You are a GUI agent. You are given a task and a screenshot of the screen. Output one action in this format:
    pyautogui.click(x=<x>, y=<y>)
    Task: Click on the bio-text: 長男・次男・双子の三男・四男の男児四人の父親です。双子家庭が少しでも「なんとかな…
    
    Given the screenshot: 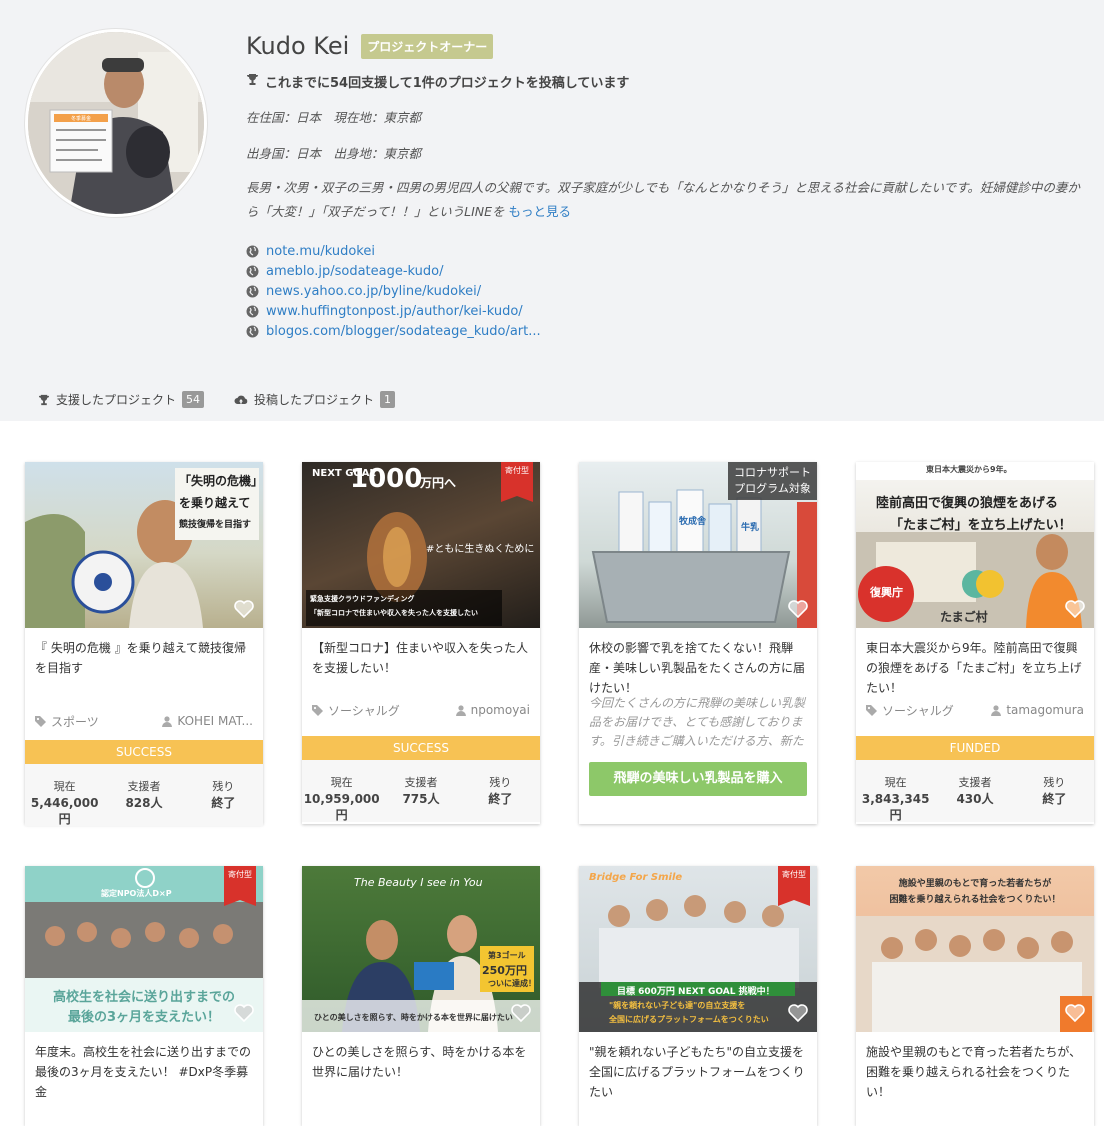 What is the action you would take?
    pyautogui.click(x=663, y=199)
    